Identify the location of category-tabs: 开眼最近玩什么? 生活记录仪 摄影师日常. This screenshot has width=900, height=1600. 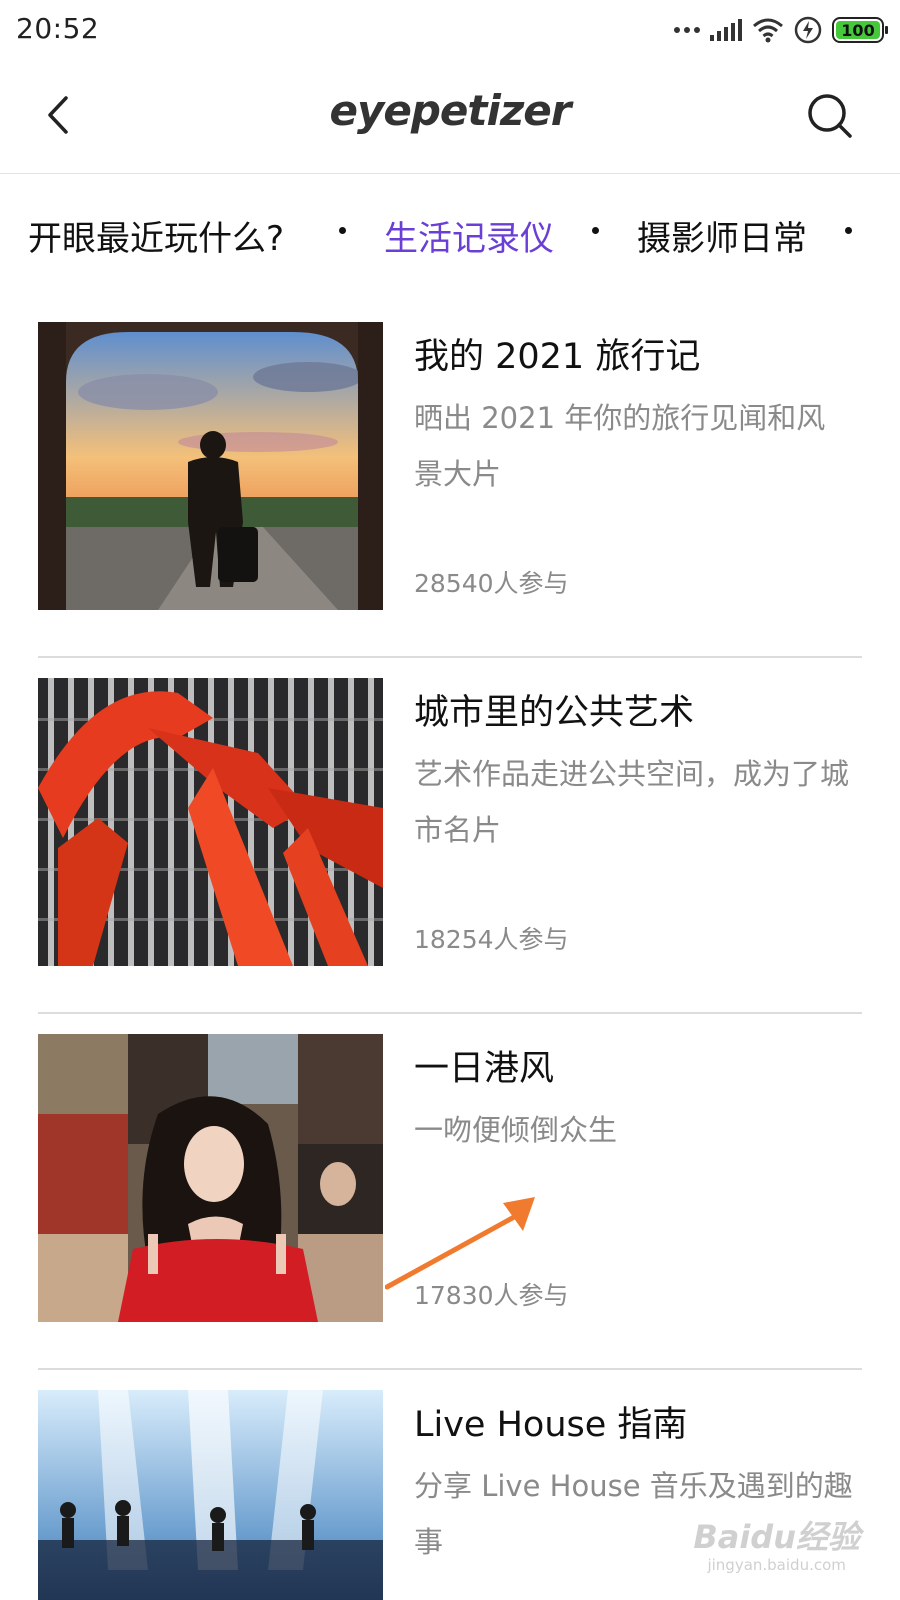
(450, 235).